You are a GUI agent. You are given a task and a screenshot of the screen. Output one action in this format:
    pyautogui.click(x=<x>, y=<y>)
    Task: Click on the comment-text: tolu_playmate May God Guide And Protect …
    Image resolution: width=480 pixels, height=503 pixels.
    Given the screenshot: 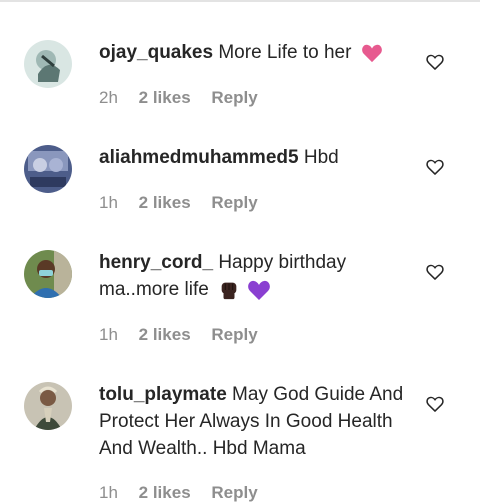 What is the action you would take?
    pyautogui.click(x=254, y=421)
    